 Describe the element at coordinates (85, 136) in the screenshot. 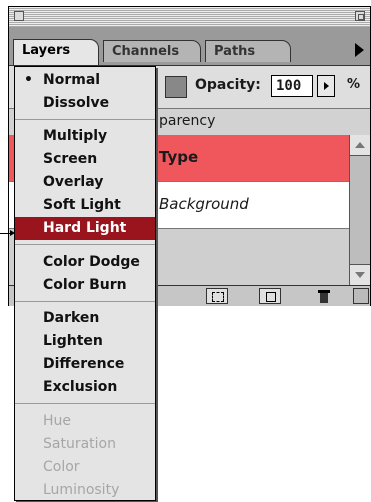

I see `menu-item-multiply: Multiply` at that location.